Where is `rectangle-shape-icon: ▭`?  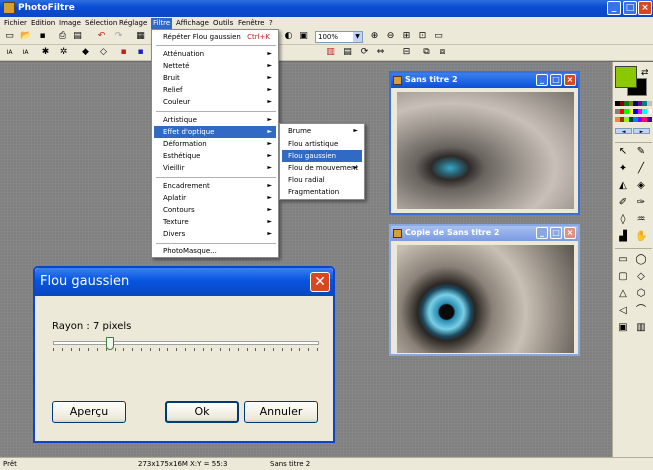
rectangle-shape-icon: ▭ is located at coordinates (623, 260).